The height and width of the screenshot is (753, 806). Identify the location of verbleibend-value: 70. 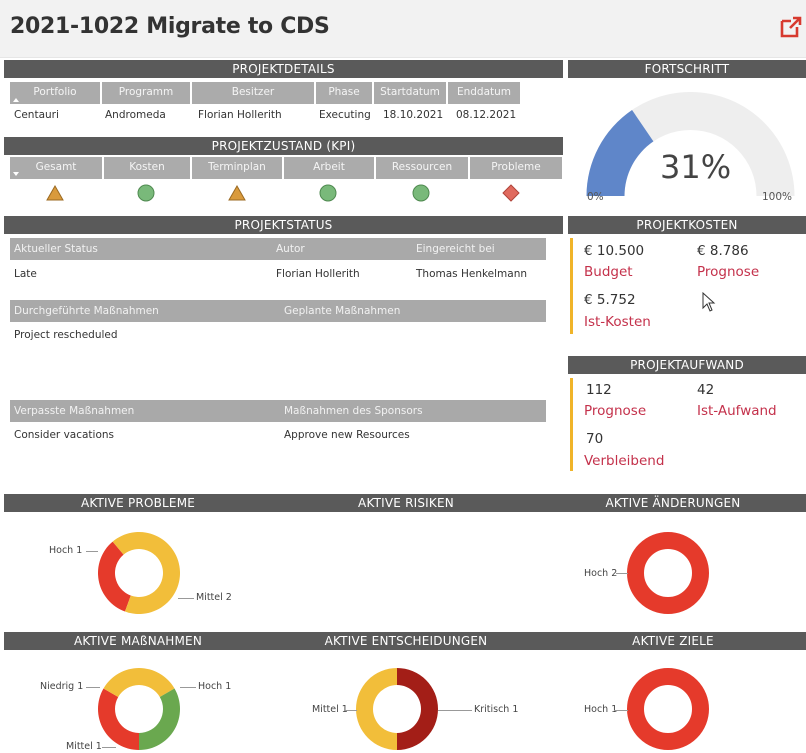
(595, 439).